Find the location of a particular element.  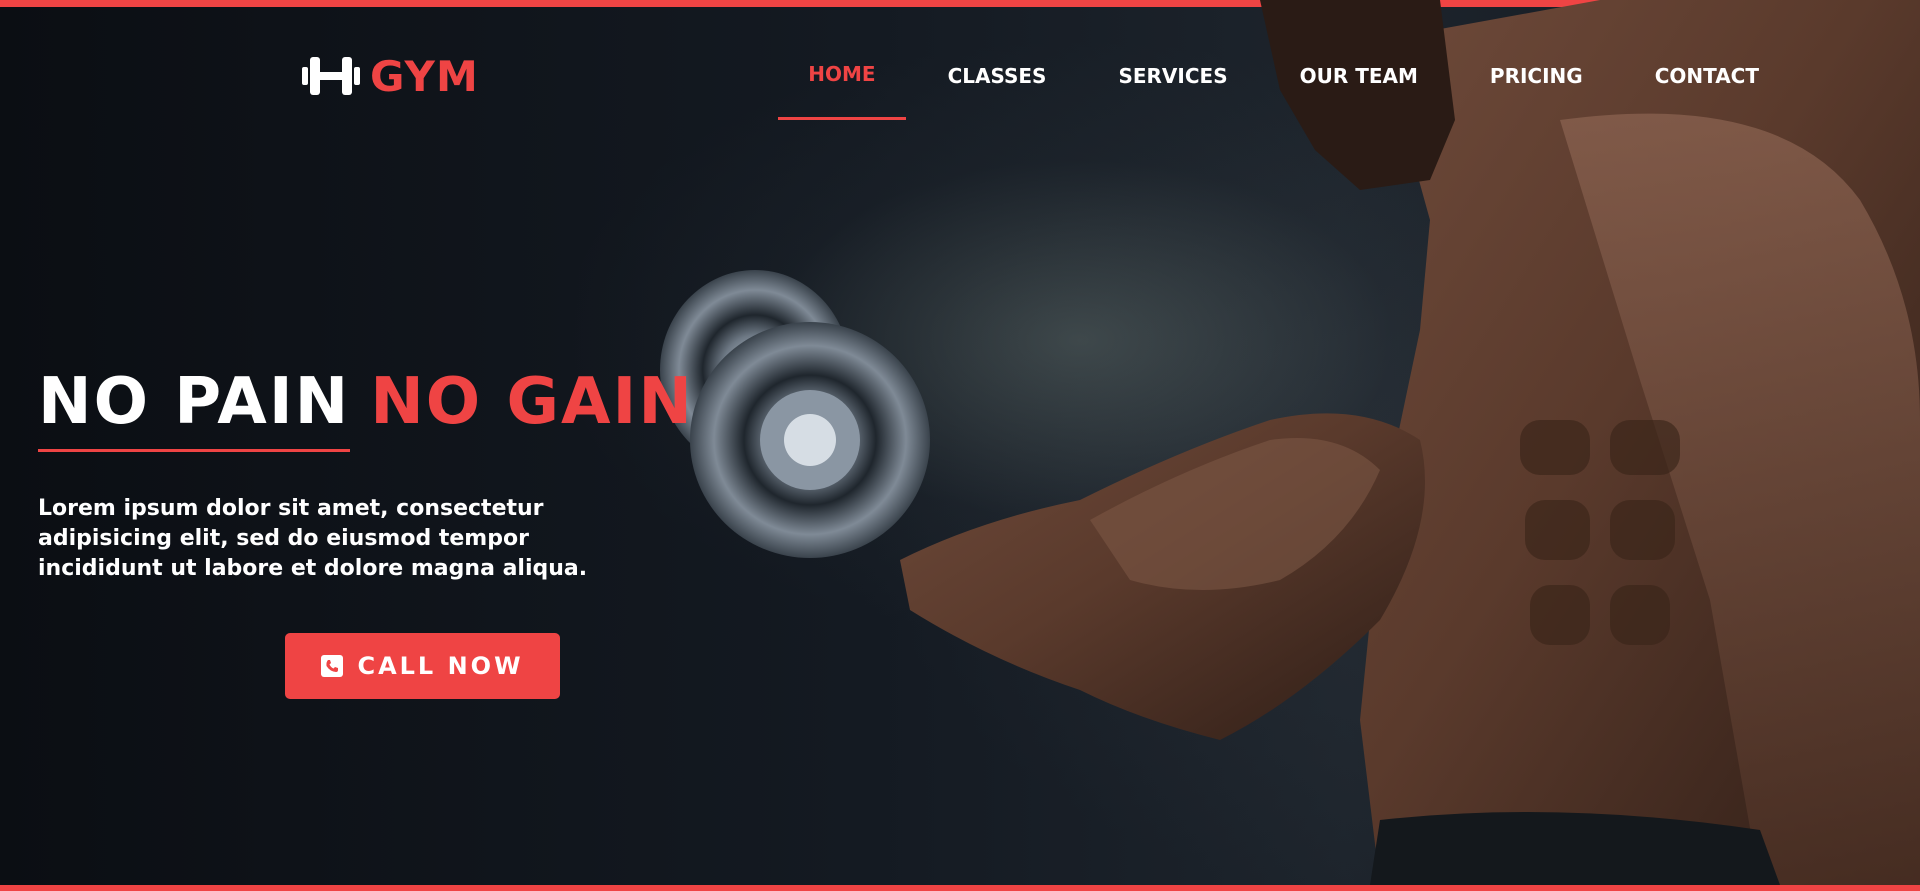

bottom-accent-bar is located at coordinates (960, 888).